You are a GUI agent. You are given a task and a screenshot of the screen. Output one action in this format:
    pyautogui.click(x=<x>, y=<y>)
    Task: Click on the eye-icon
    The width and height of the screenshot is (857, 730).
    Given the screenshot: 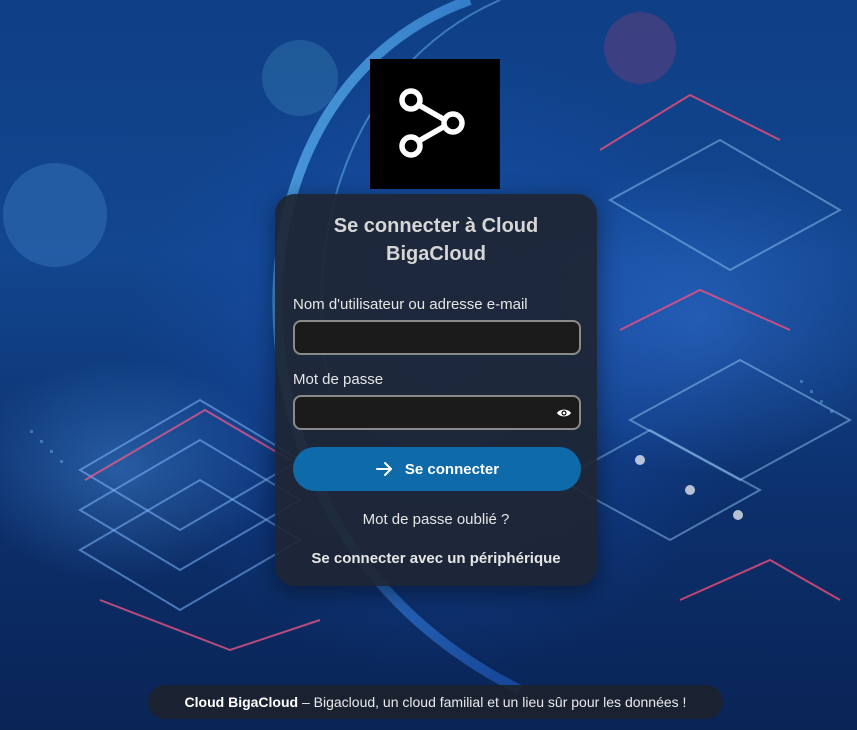 What is the action you would take?
    pyautogui.click(x=564, y=413)
    